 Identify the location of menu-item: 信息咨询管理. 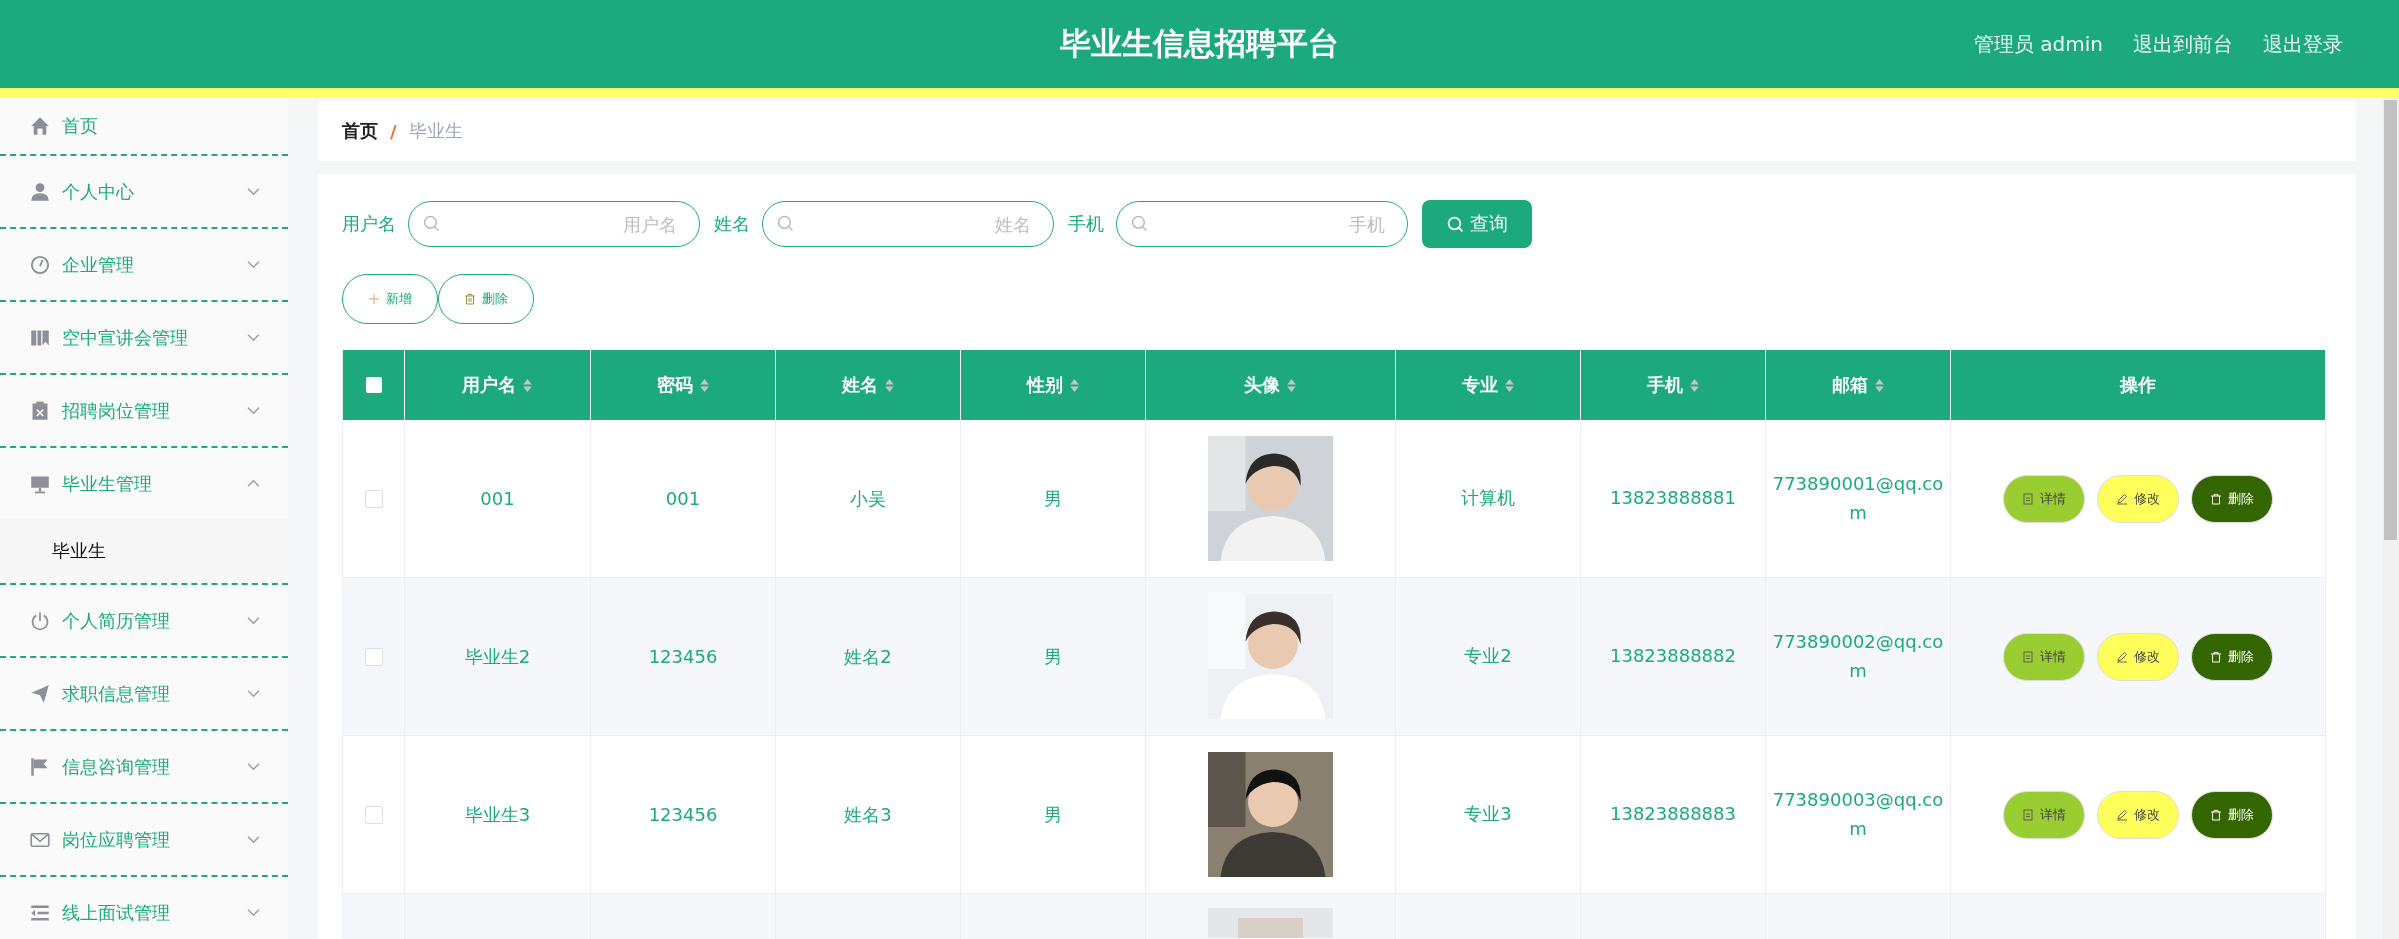
(144, 766).